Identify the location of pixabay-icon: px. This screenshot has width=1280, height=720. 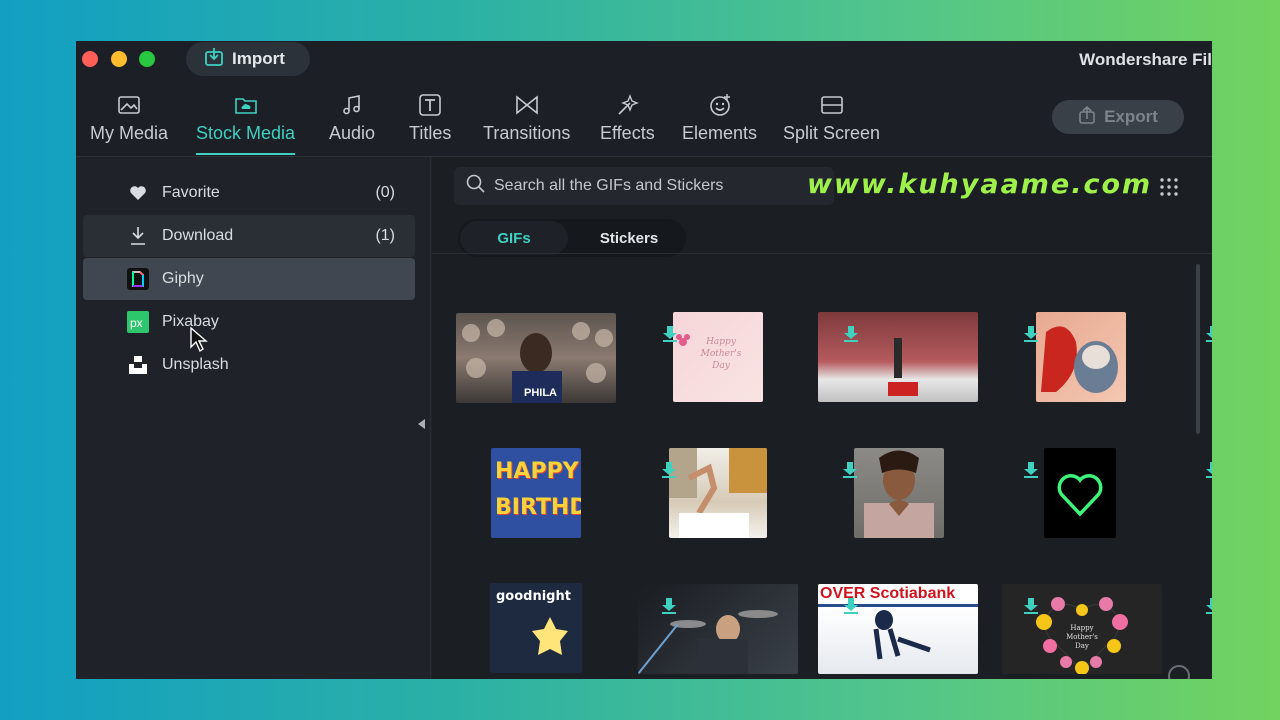
(138, 322).